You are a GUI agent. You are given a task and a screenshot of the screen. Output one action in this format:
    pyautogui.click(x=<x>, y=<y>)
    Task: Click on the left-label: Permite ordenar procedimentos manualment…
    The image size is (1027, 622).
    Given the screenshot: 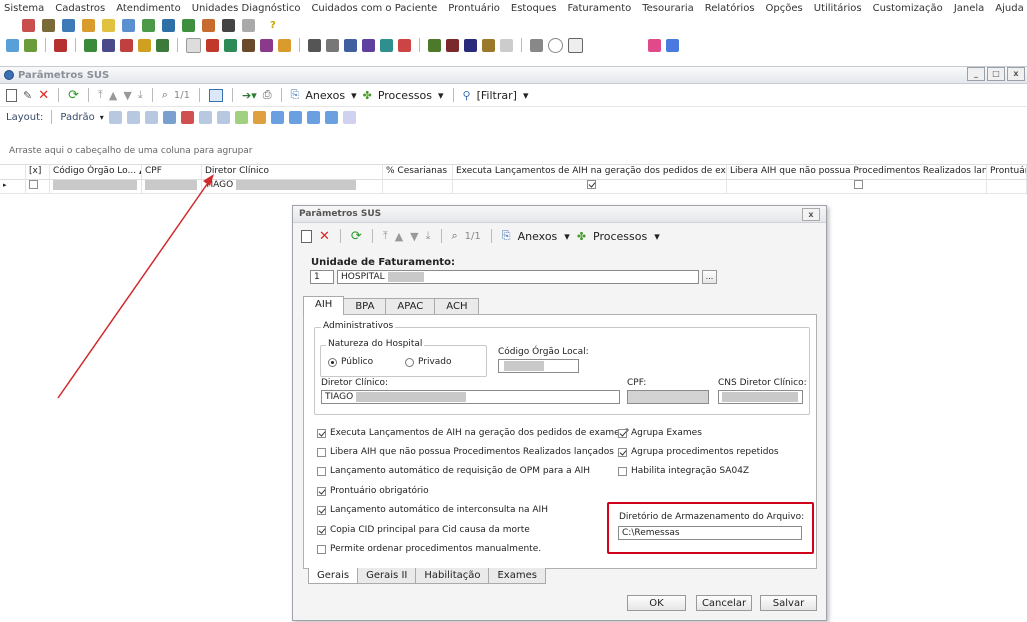 What is the action you would take?
    pyautogui.click(x=436, y=549)
    